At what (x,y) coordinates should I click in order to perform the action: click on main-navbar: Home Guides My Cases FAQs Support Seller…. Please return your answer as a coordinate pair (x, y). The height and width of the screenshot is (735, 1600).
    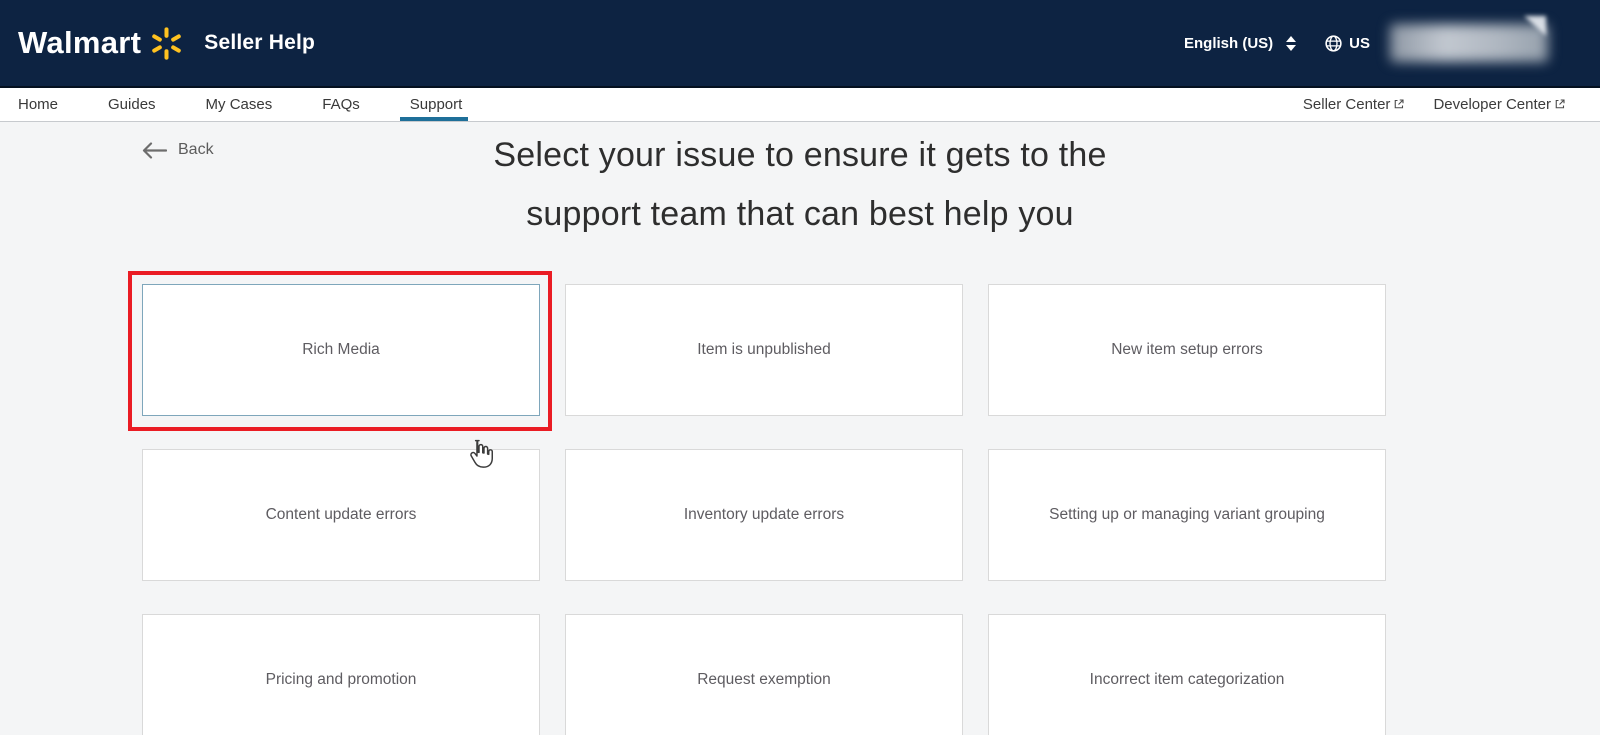
    Looking at the image, I should click on (800, 105).